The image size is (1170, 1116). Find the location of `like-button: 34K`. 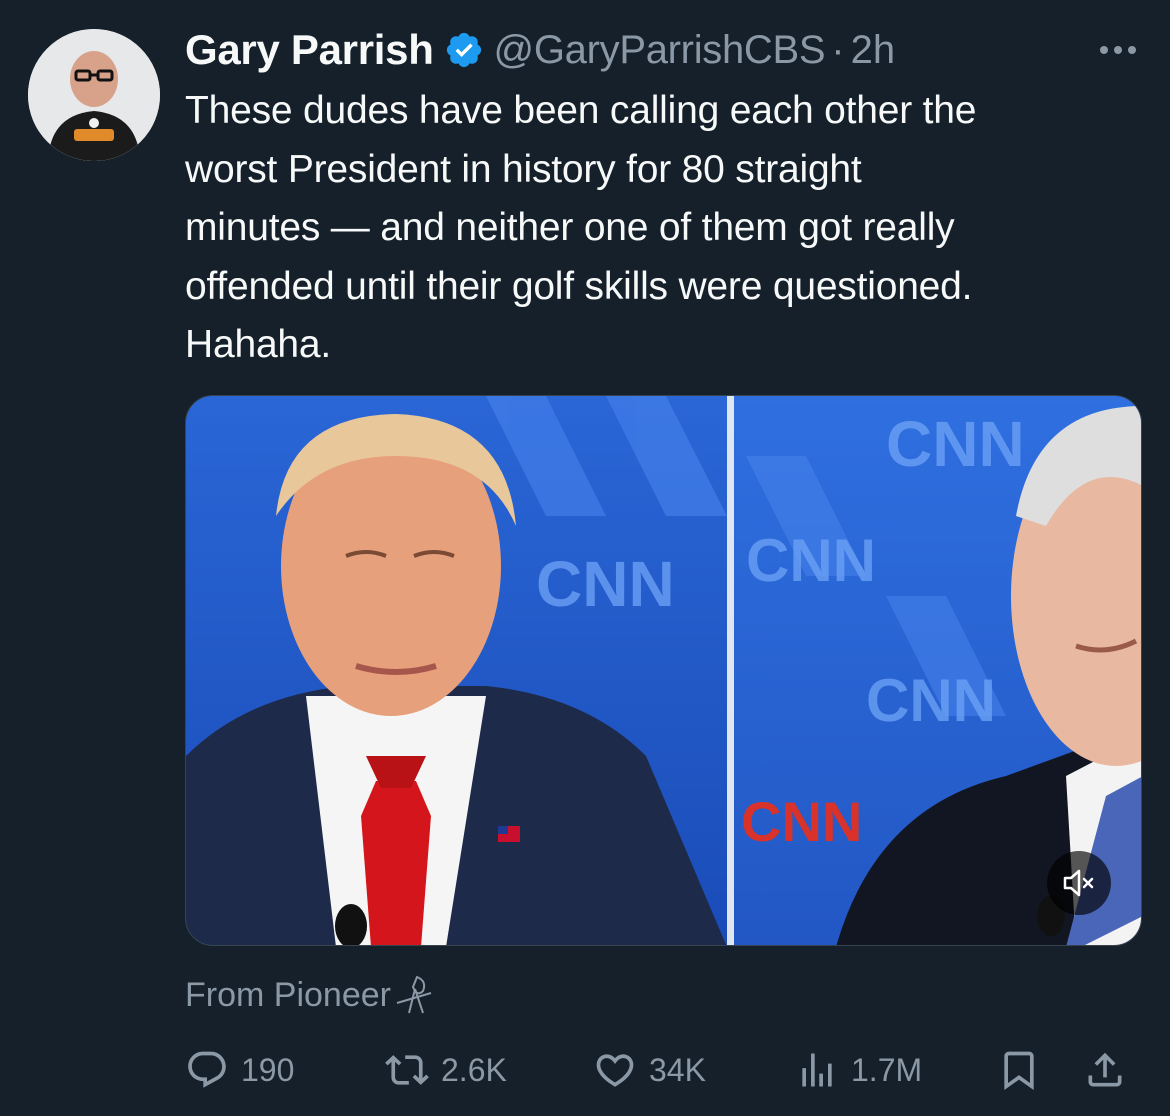

like-button: 34K is located at coordinates (649, 1070).